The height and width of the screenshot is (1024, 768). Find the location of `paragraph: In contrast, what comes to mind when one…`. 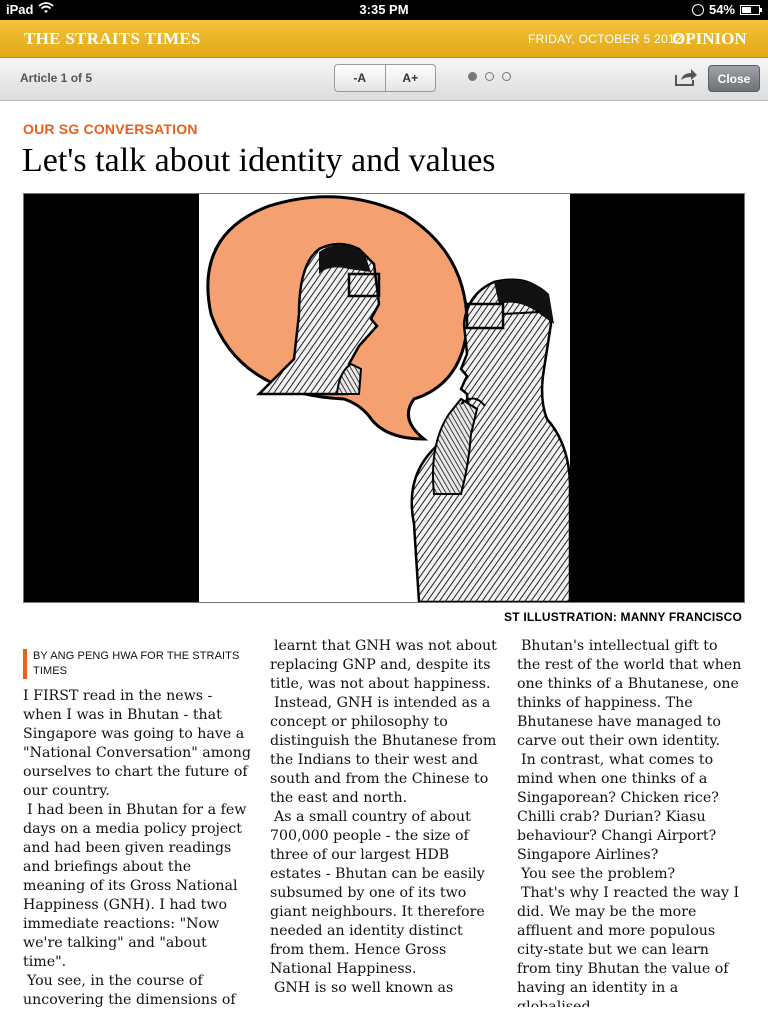

paragraph: In contrast, what comes to mind when one… is located at coordinates (618, 807).